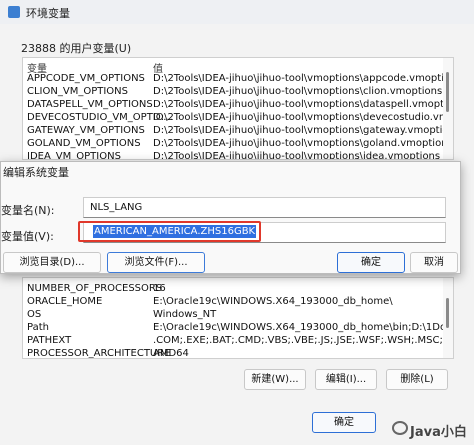 The height and width of the screenshot is (445, 474). Describe the element at coordinates (90, 104) in the screenshot. I see `var-name: DATASPELL_VM_OPTIONS` at that location.